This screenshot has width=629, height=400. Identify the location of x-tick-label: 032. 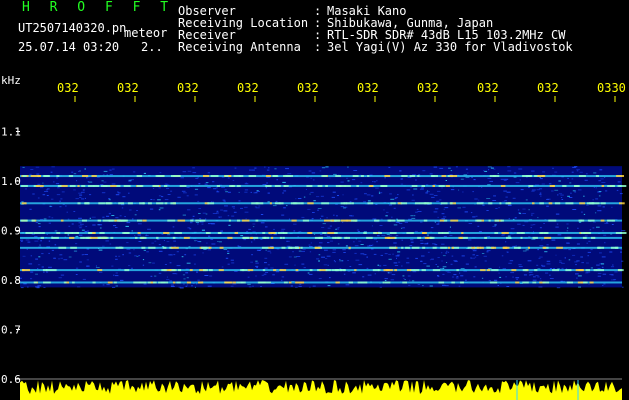
(308, 88).